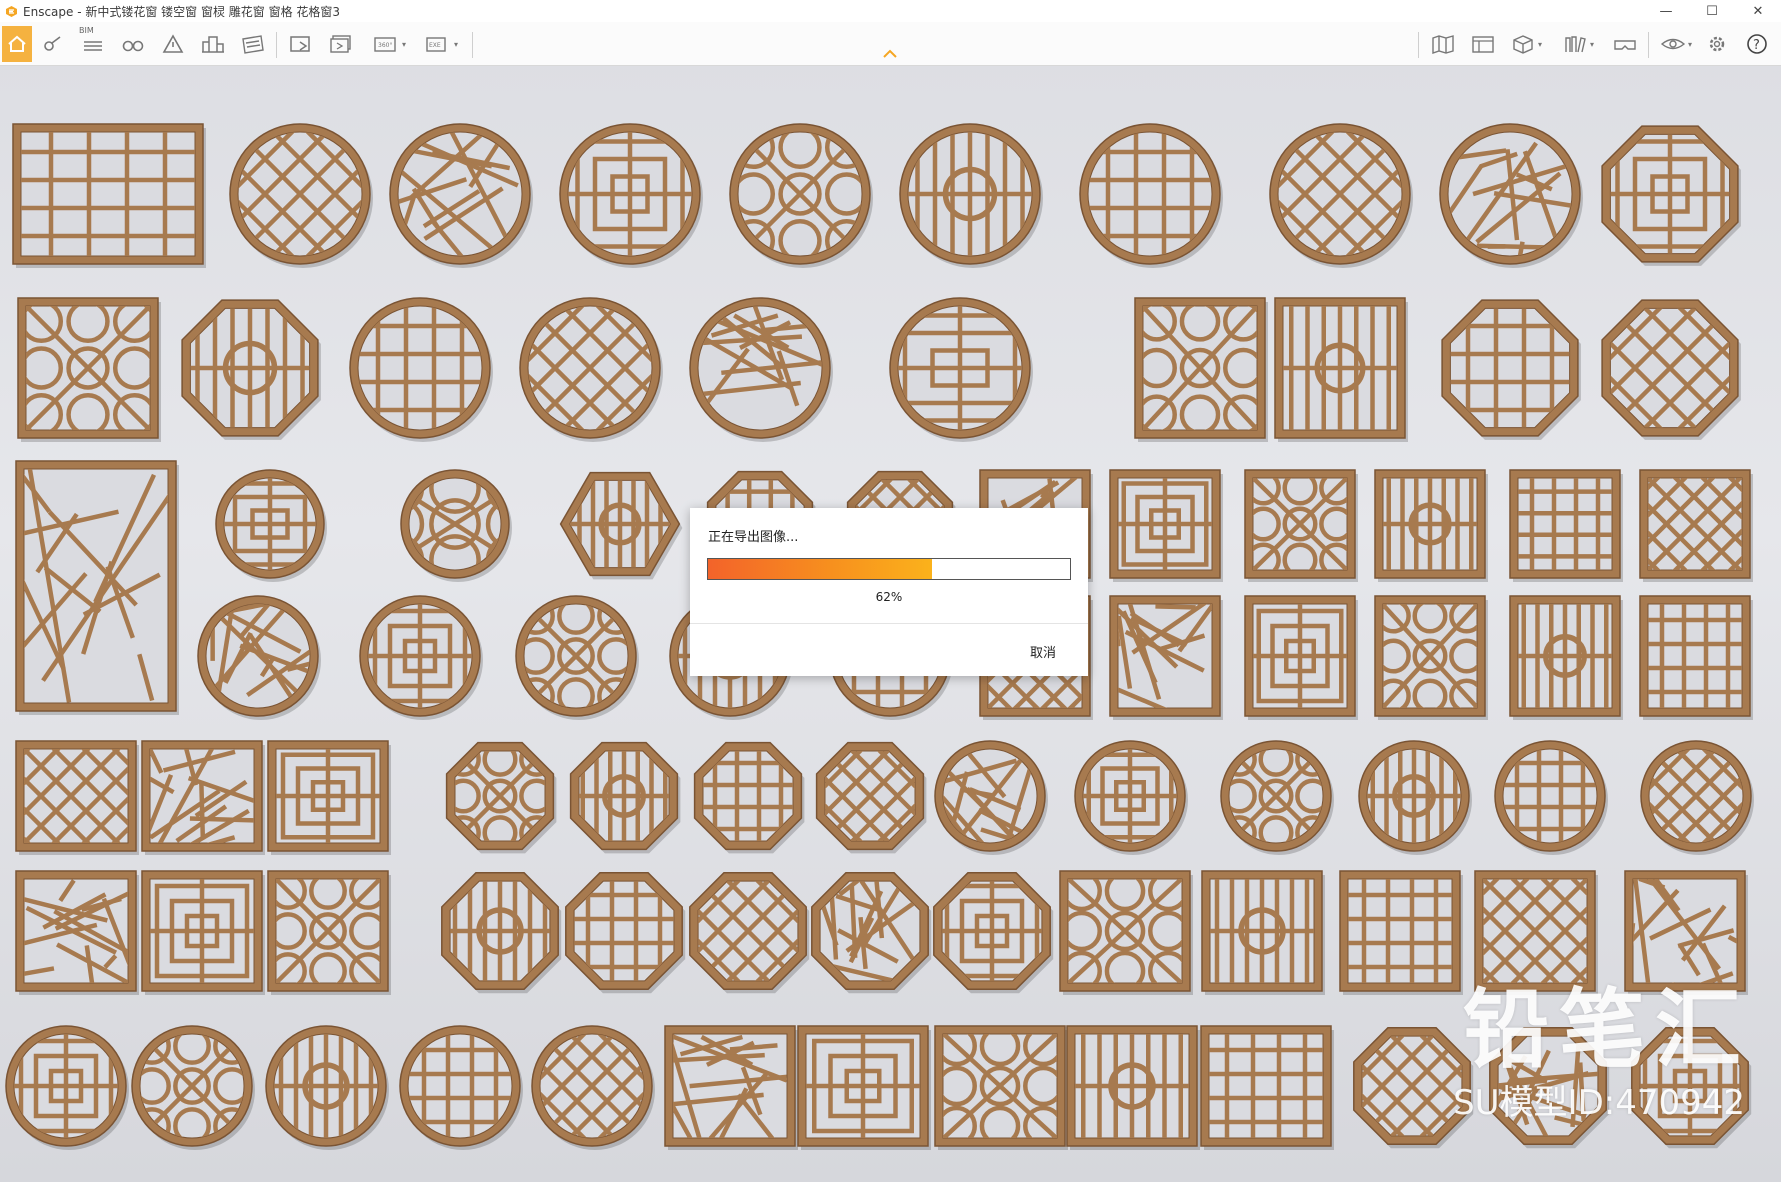  I want to click on settings-button, so click(1717, 44).